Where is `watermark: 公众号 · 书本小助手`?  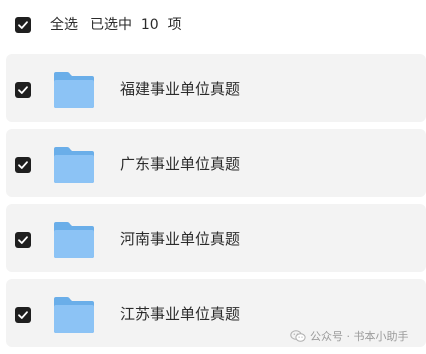 watermark: 公众号 · 书本小助手 is located at coordinates (349, 336).